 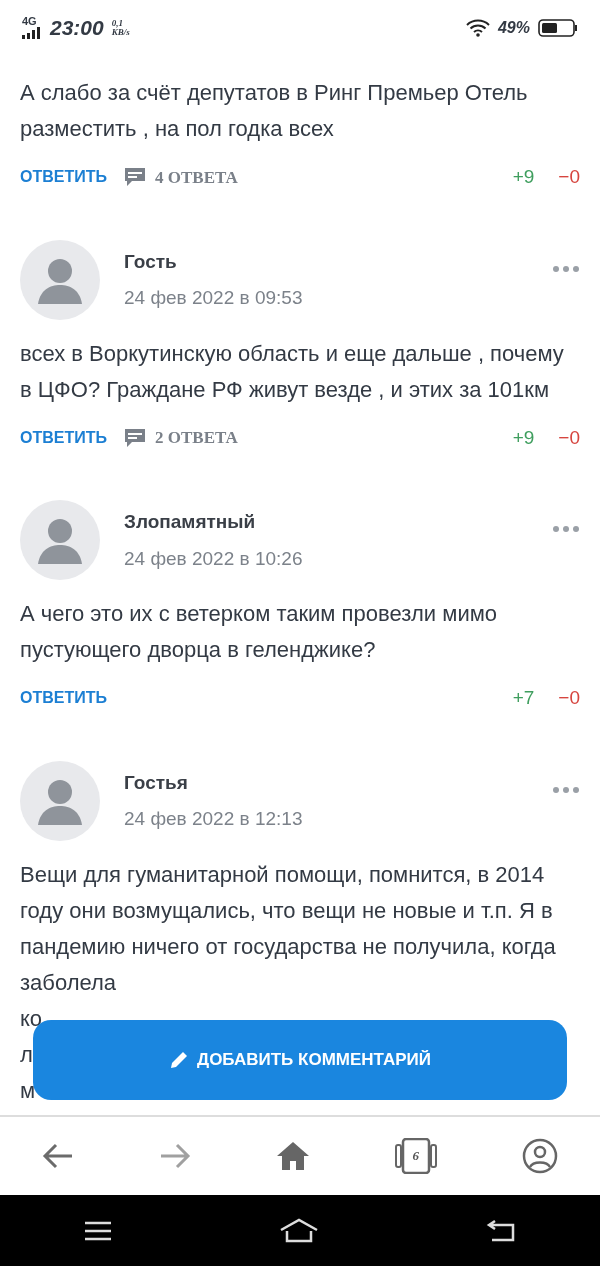 What do you see at coordinates (180, 177) in the screenshot?
I see `replies-link: 4 ОТВЕТА` at bounding box center [180, 177].